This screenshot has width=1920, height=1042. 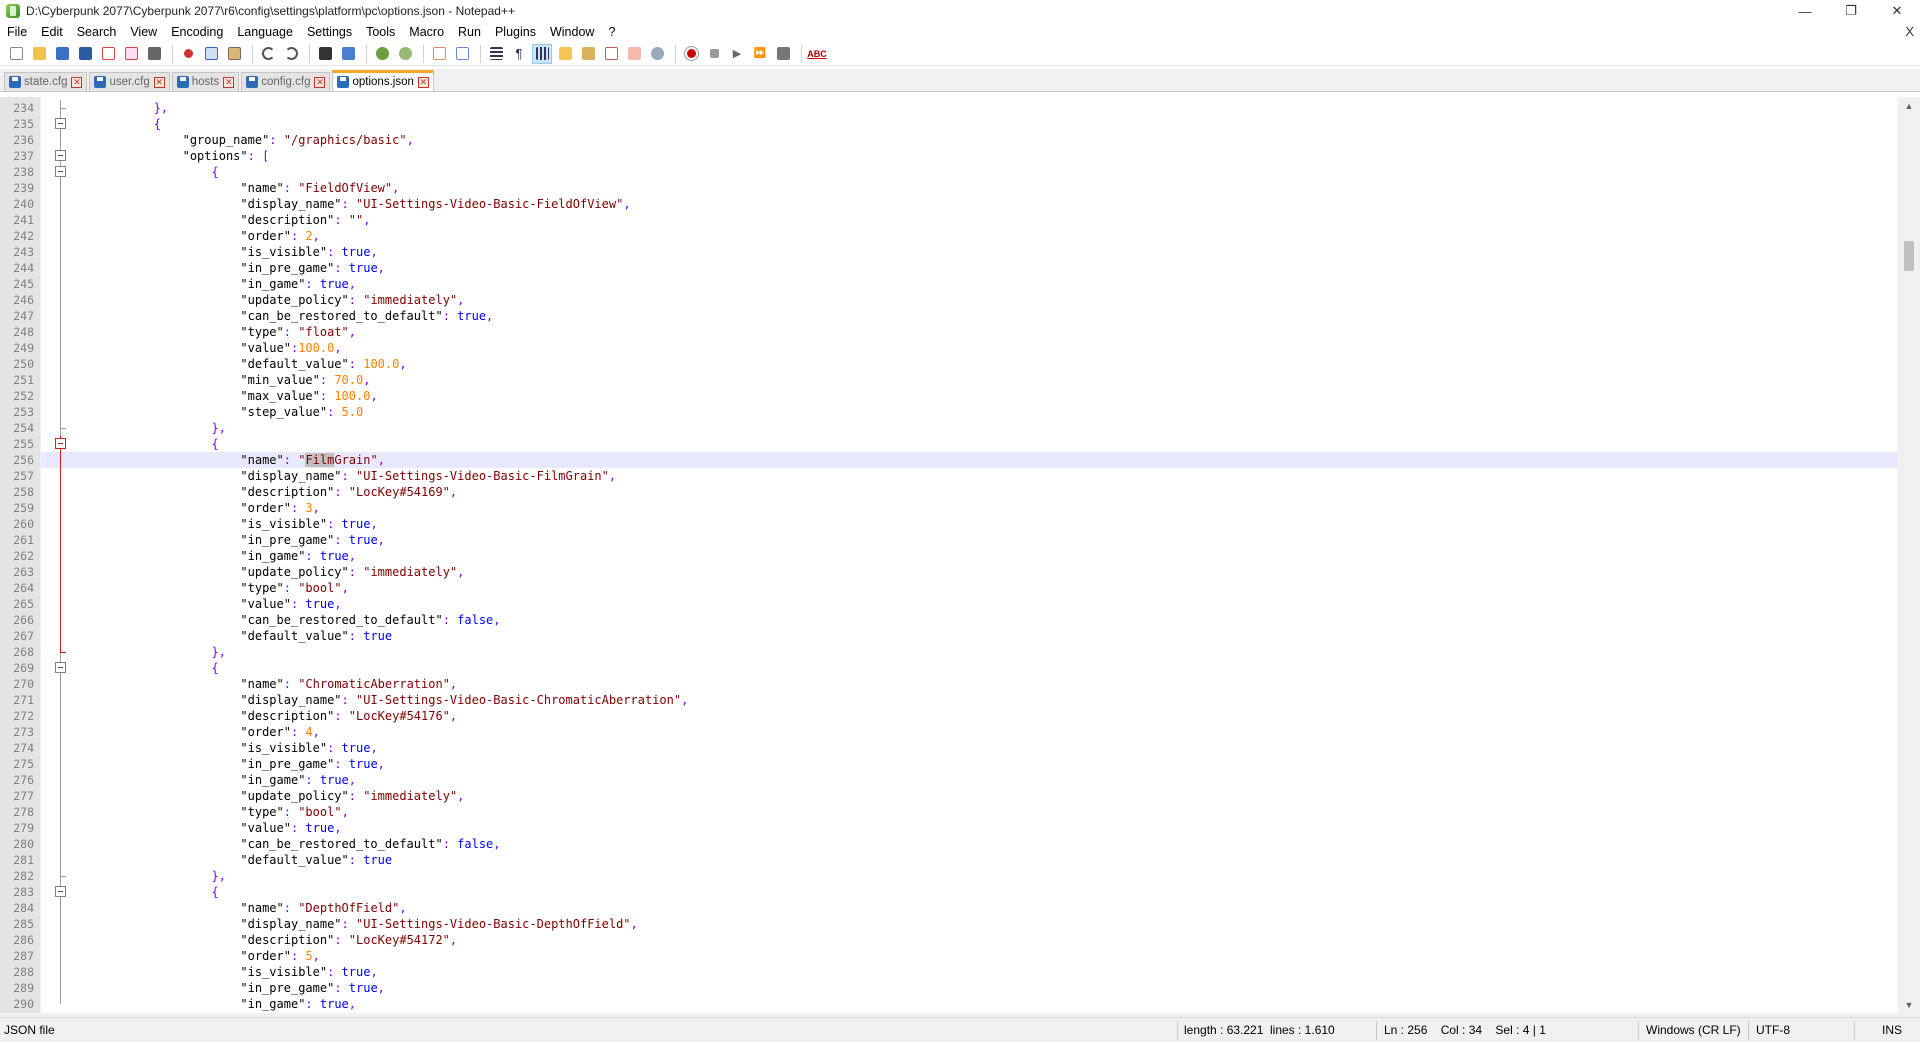 I want to click on new-file-icon, so click(x=16, y=54).